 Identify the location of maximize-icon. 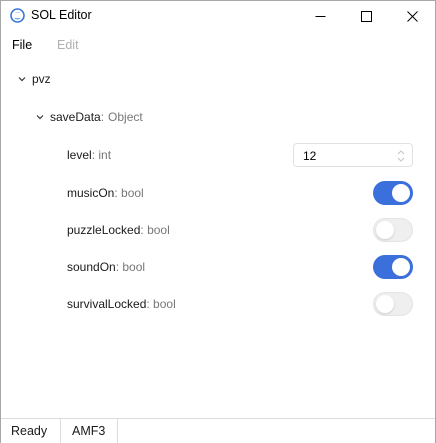
(366, 16).